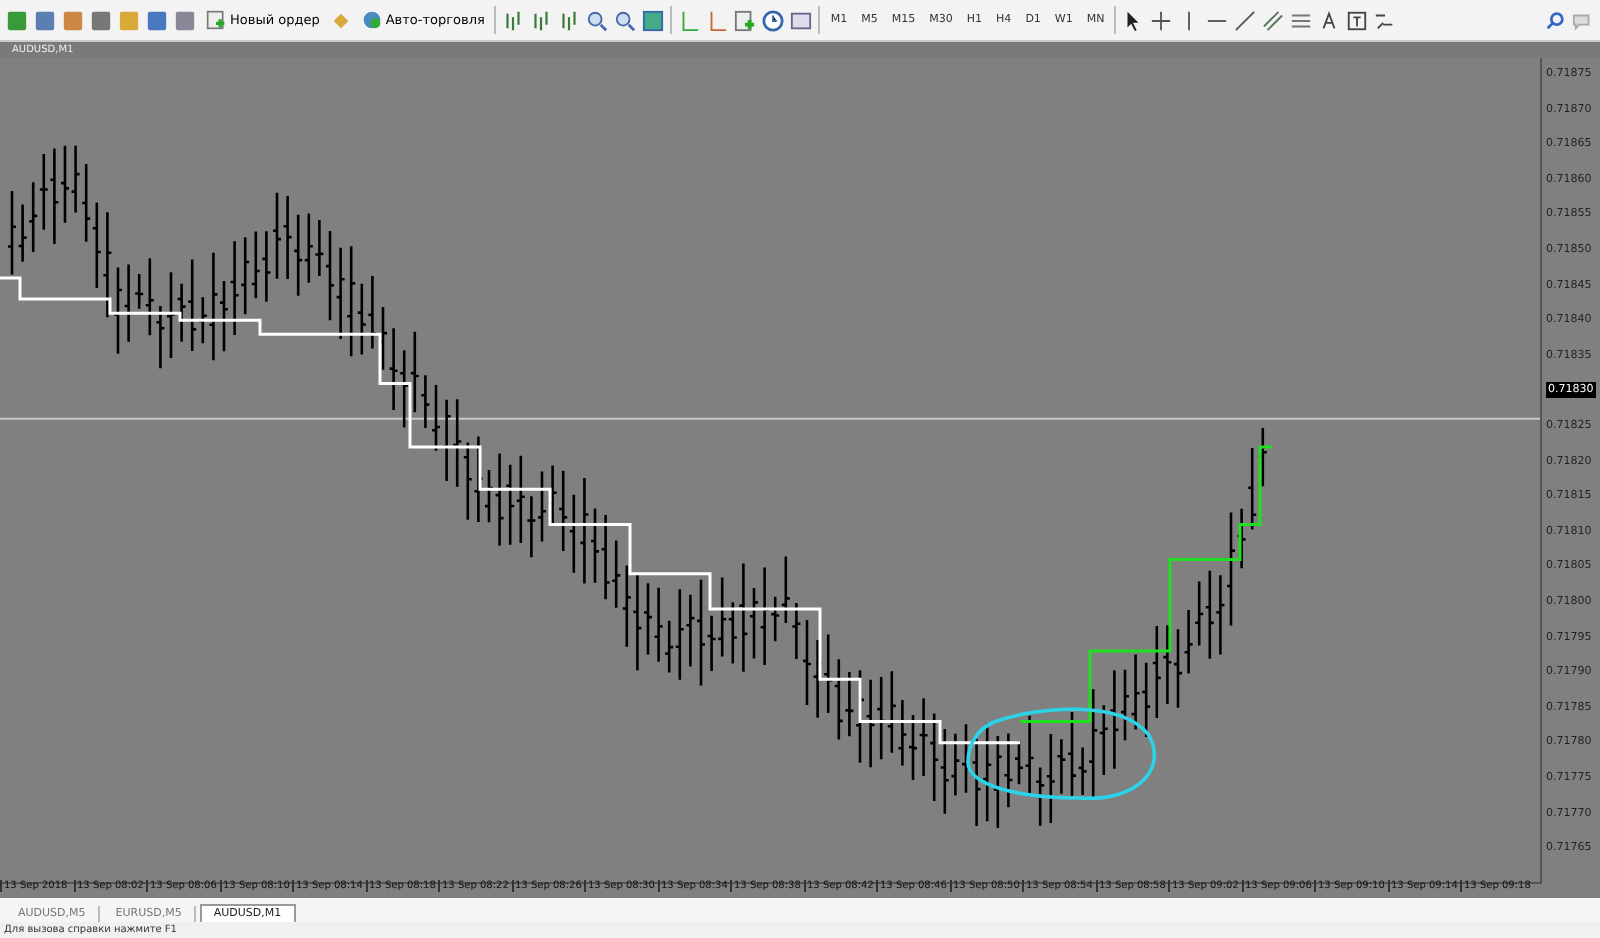  What do you see at coordinates (1357, 20) in the screenshot?
I see `label-tool-icon` at bounding box center [1357, 20].